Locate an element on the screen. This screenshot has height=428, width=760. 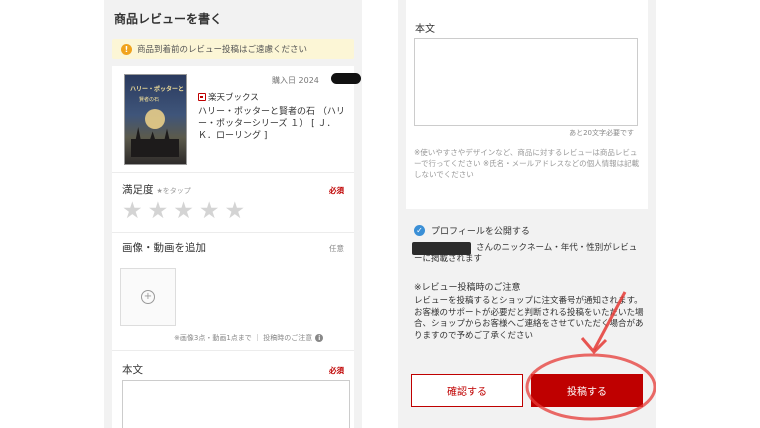
media-label: 画像・動画を追加 is located at coordinates (164, 248).